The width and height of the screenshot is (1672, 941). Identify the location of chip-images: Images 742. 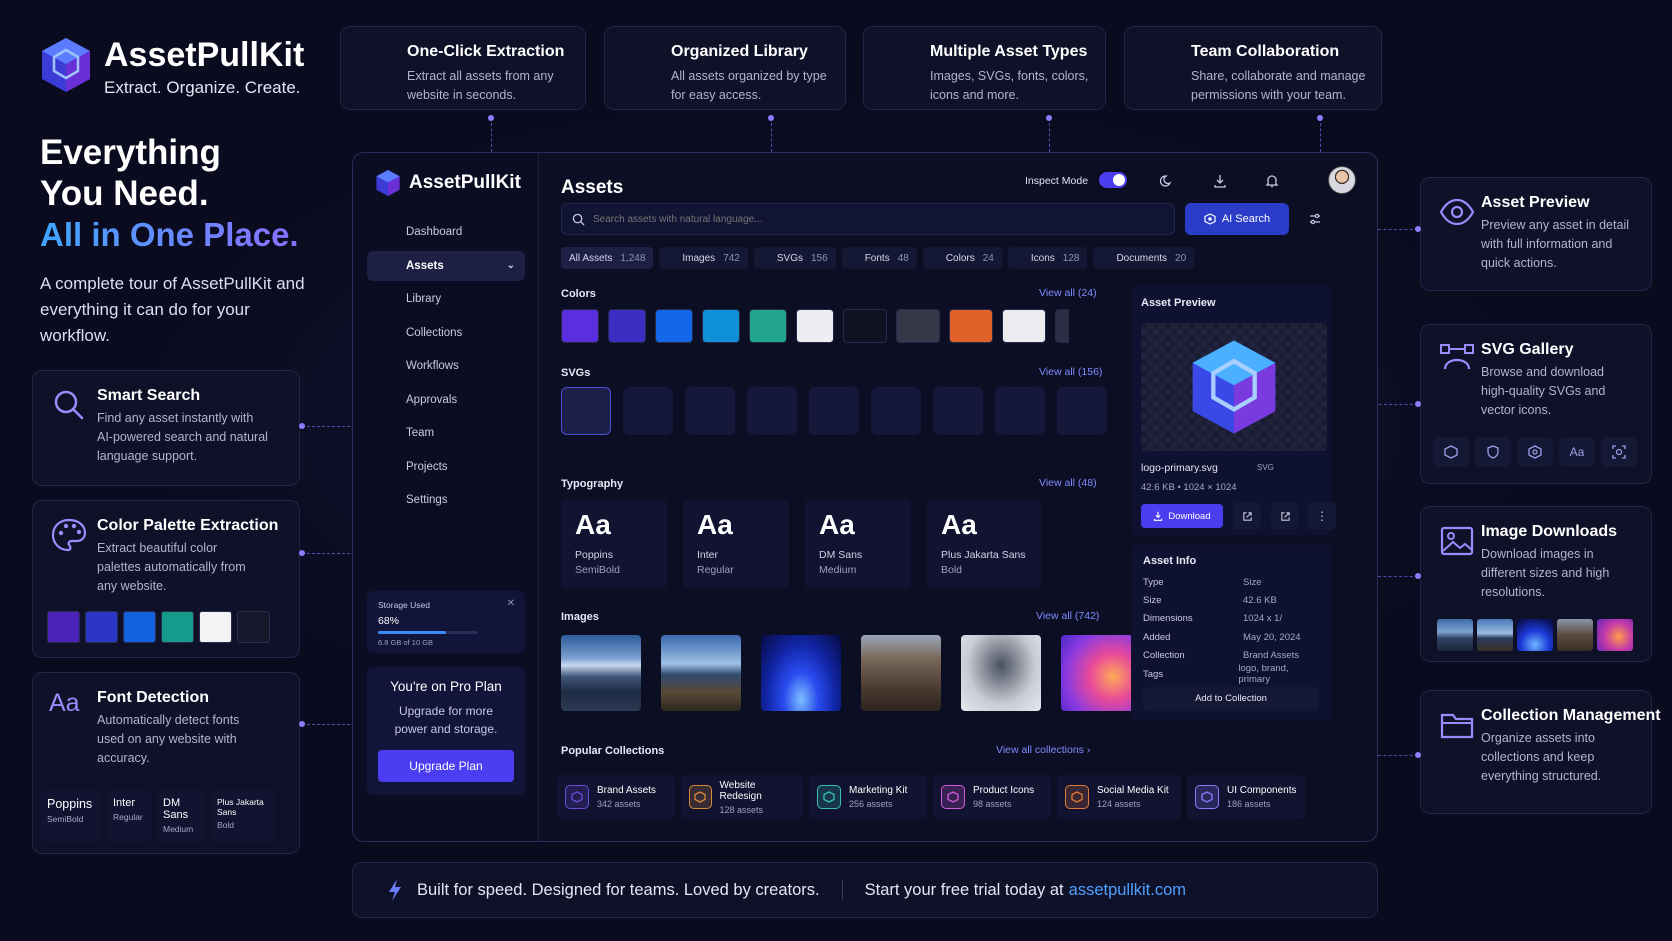
(703, 258).